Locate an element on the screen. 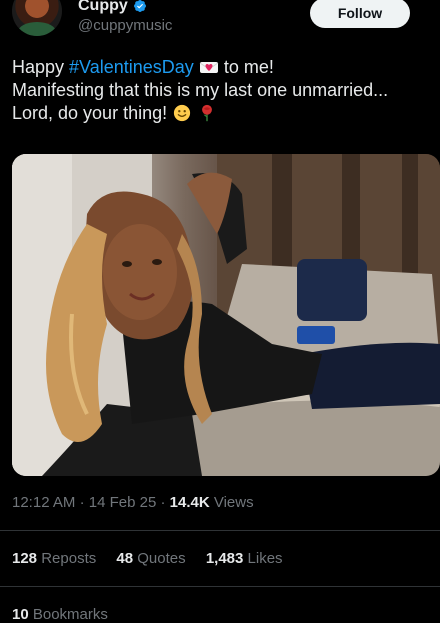  smiley-face-icon is located at coordinates (182, 113).